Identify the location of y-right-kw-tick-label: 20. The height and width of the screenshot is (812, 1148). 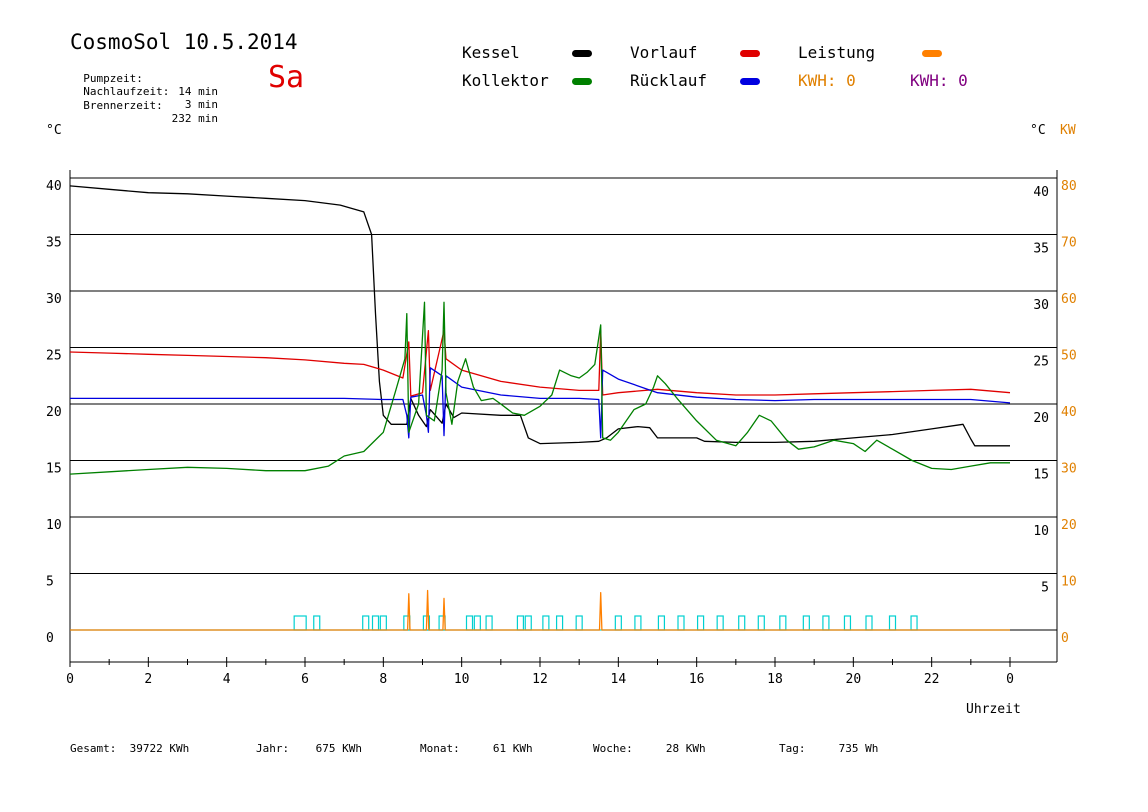
(1069, 525).